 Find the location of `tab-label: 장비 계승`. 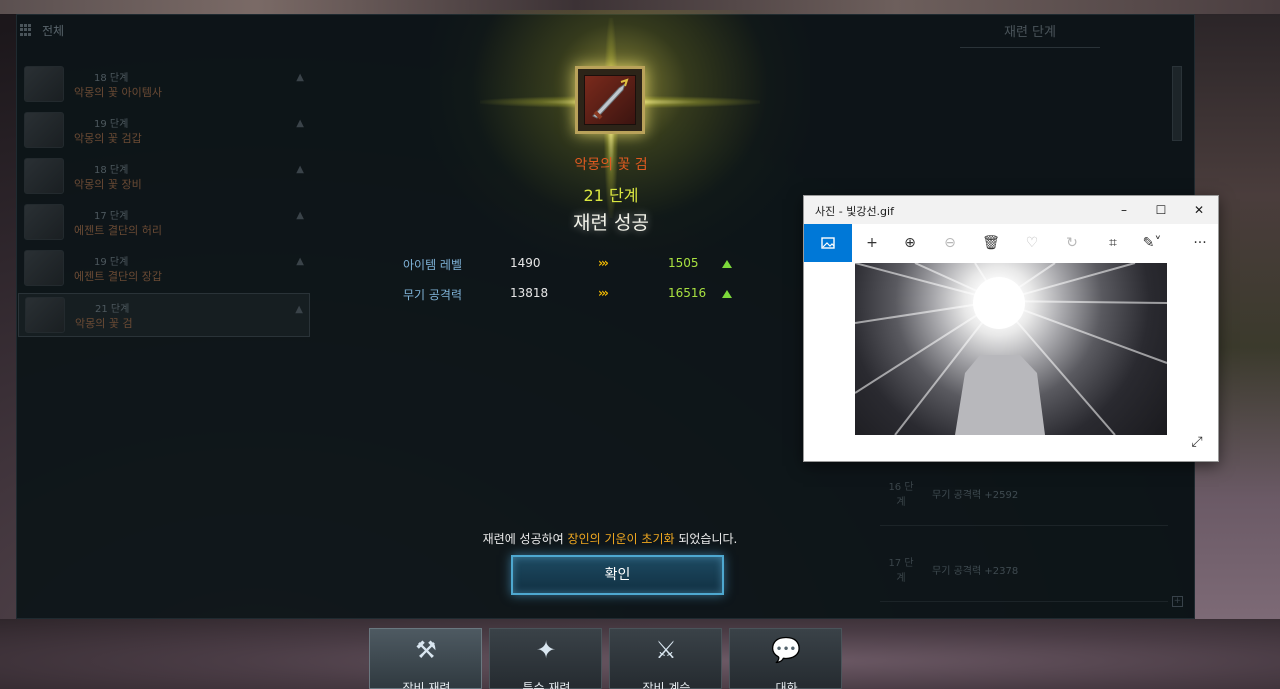

tab-label: 장비 계승 is located at coordinates (666, 685).